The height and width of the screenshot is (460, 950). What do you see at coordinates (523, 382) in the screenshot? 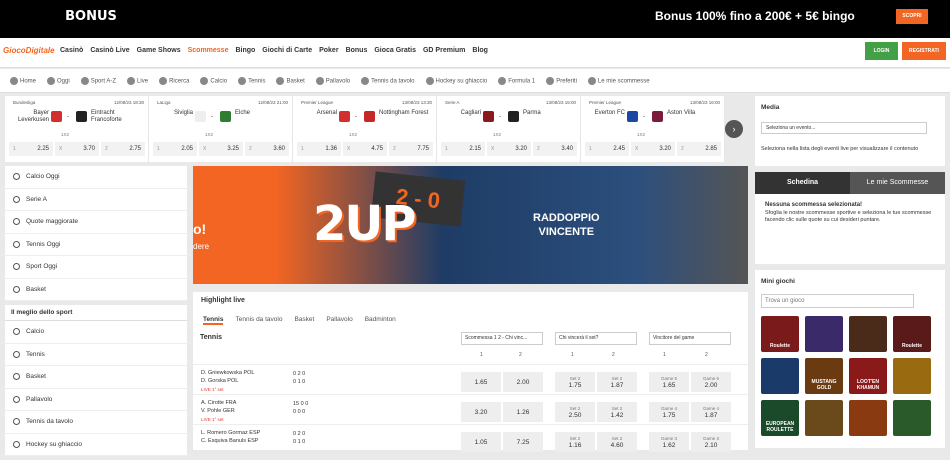
I see `odd-button: 2.00` at bounding box center [523, 382].